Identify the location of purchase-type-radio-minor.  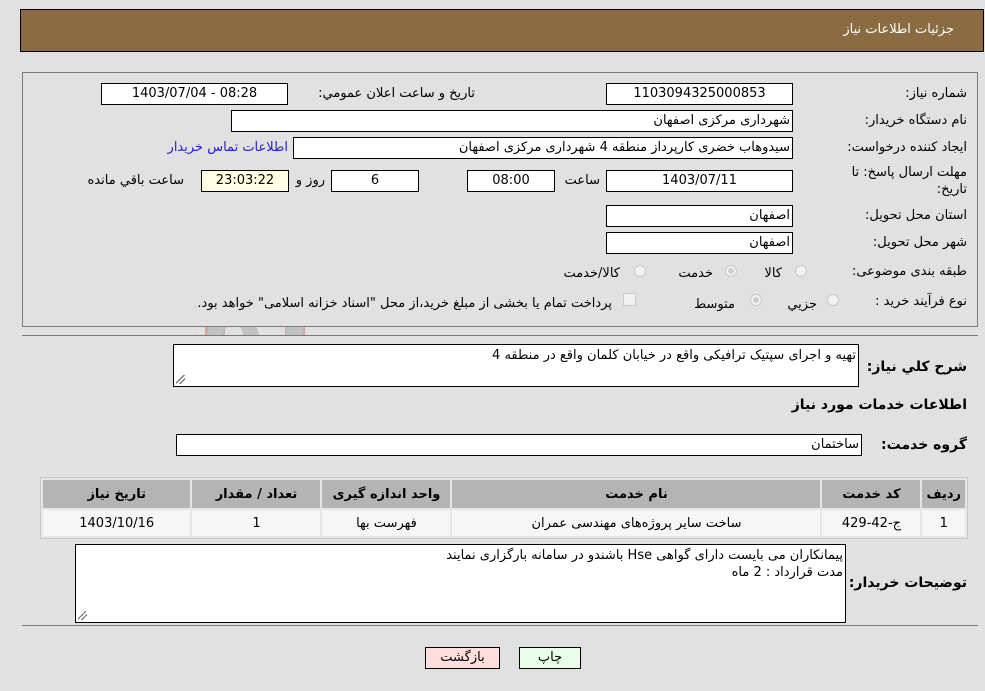
(833, 300).